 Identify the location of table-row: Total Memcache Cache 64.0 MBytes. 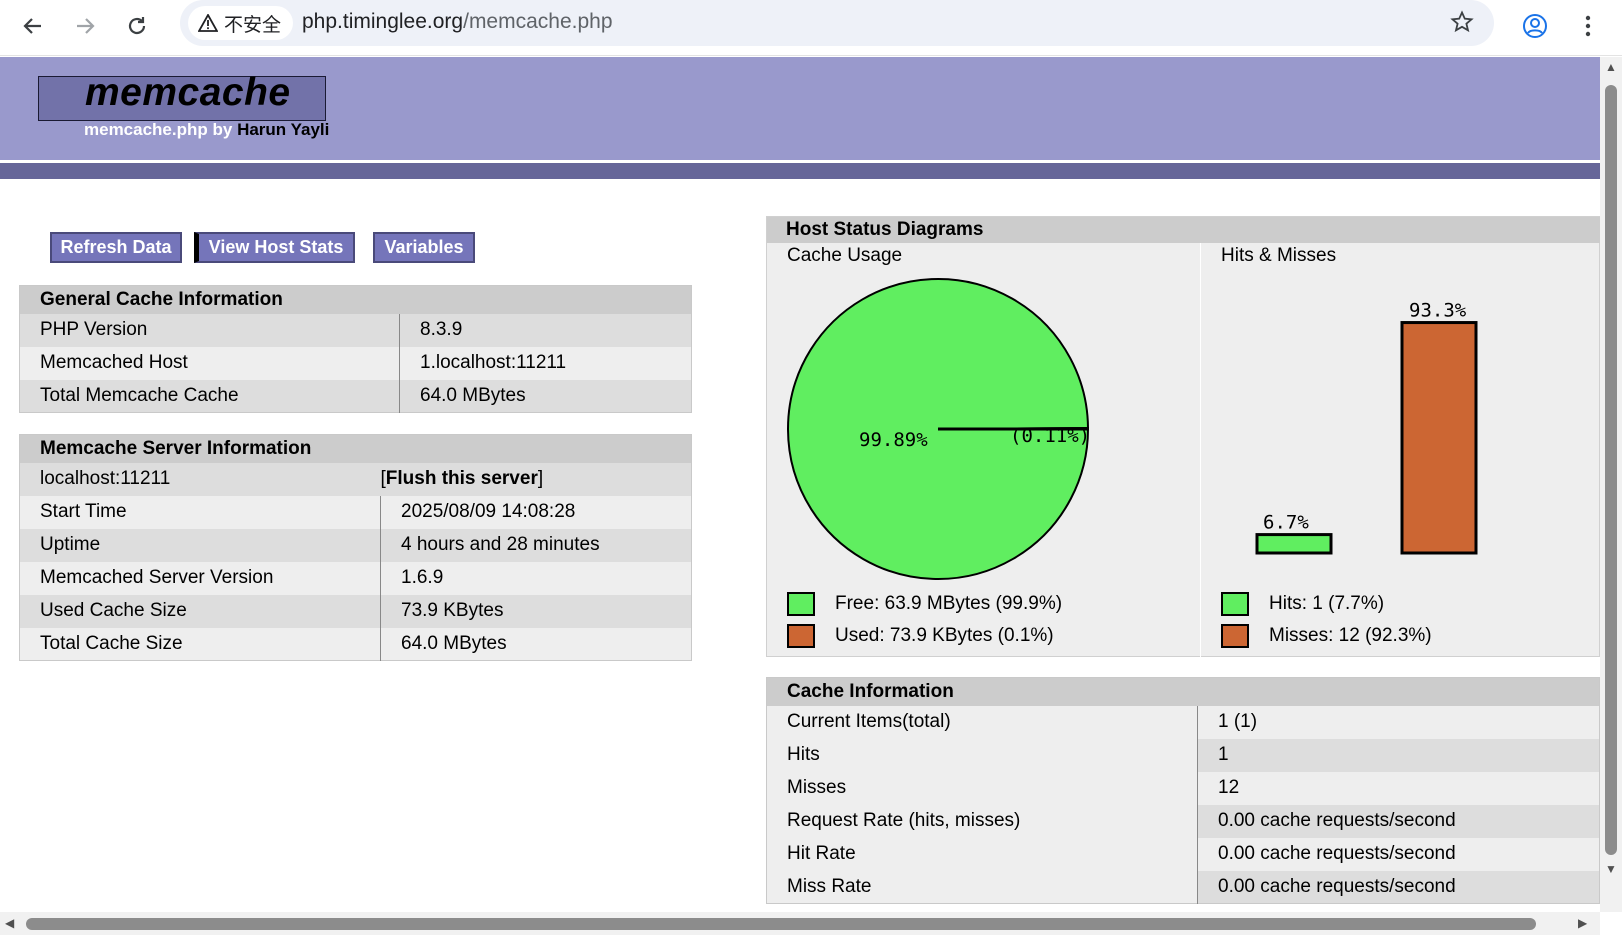
(355, 396).